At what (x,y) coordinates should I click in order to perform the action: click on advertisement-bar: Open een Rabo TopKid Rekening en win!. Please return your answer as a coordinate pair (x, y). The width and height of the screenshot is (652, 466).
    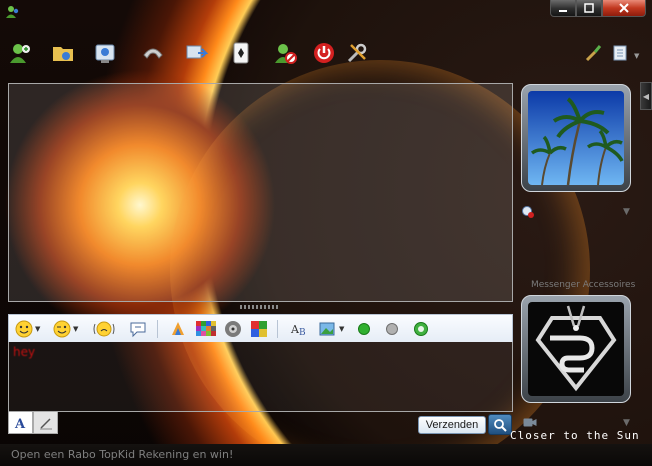
    Looking at the image, I should click on (326, 455).